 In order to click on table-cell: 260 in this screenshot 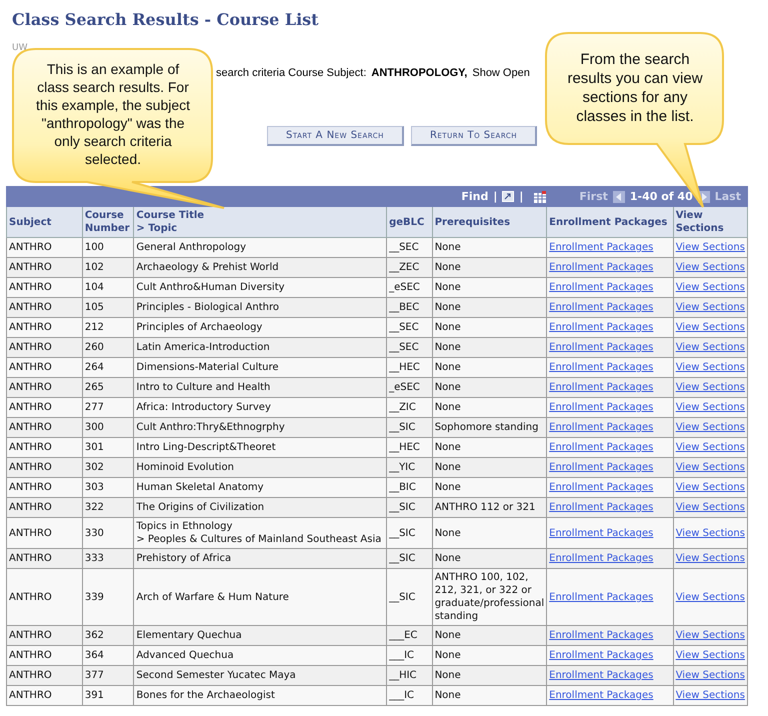, I will do `click(108, 348)`.